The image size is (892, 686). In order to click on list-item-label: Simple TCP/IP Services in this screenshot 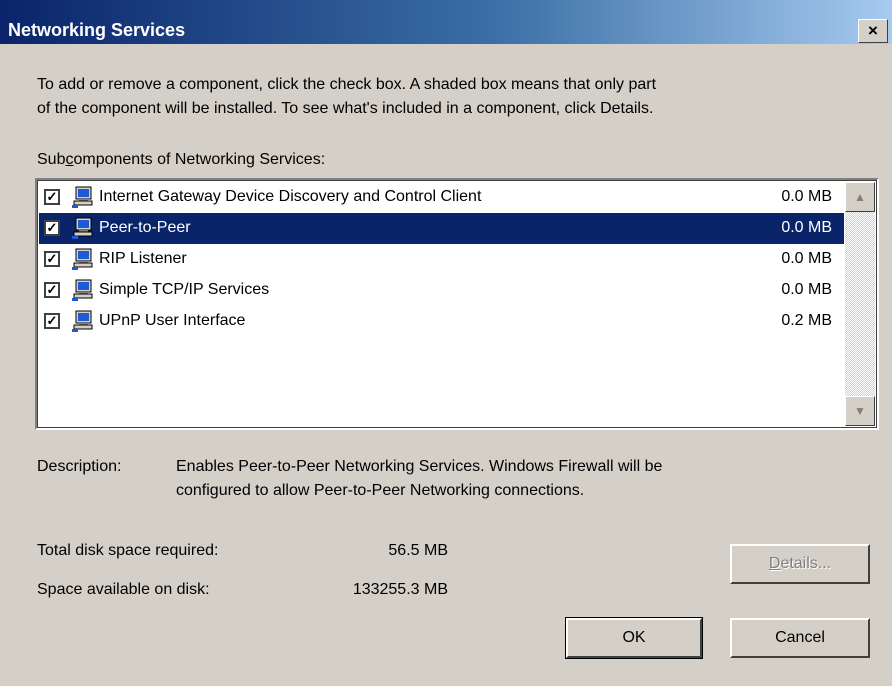, I will do `click(184, 289)`.